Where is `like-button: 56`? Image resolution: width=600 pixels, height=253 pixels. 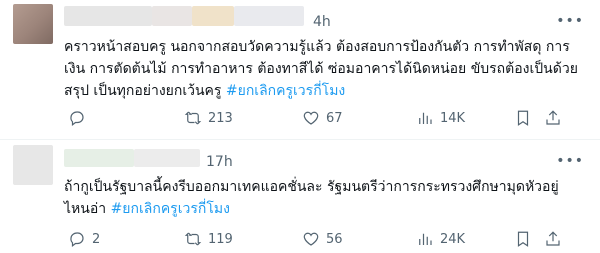 like-button: 56 is located at coordinates (322, 239).